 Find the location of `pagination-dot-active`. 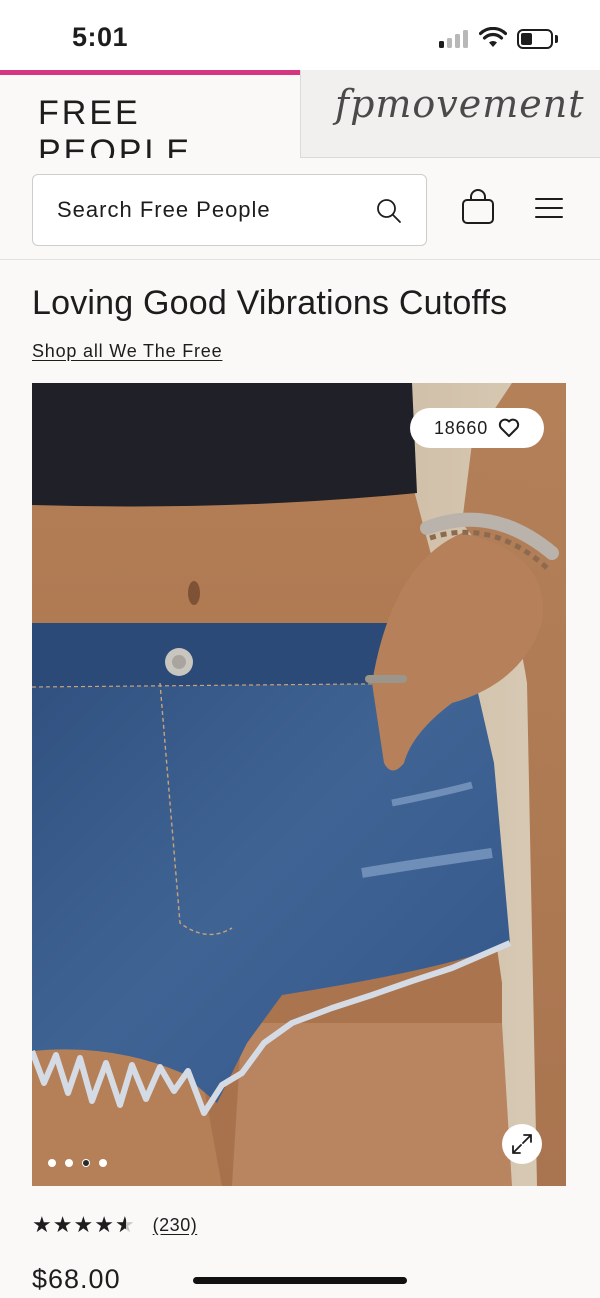

pagination-dot-active is located at coordinates (86, 1163).